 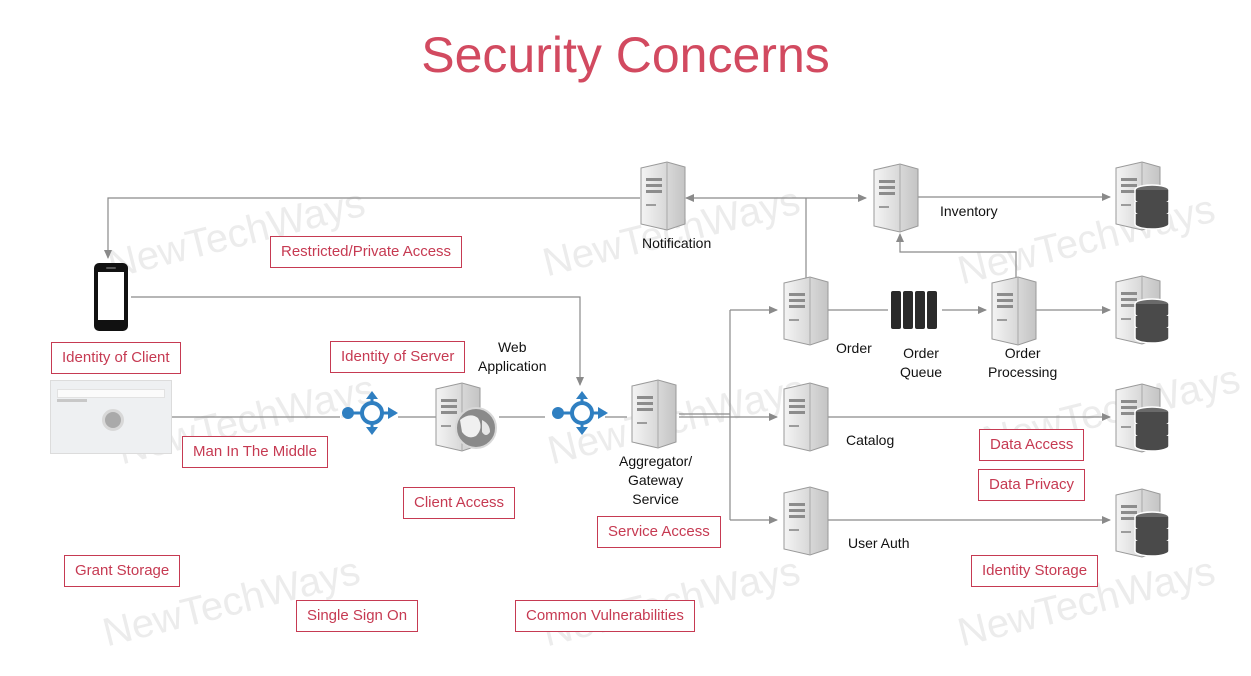 What do you see at coordinates (1023, 362) in the screenshot?
I see `label-order-processing: Order Processing` at bounding box center [1023, 362].